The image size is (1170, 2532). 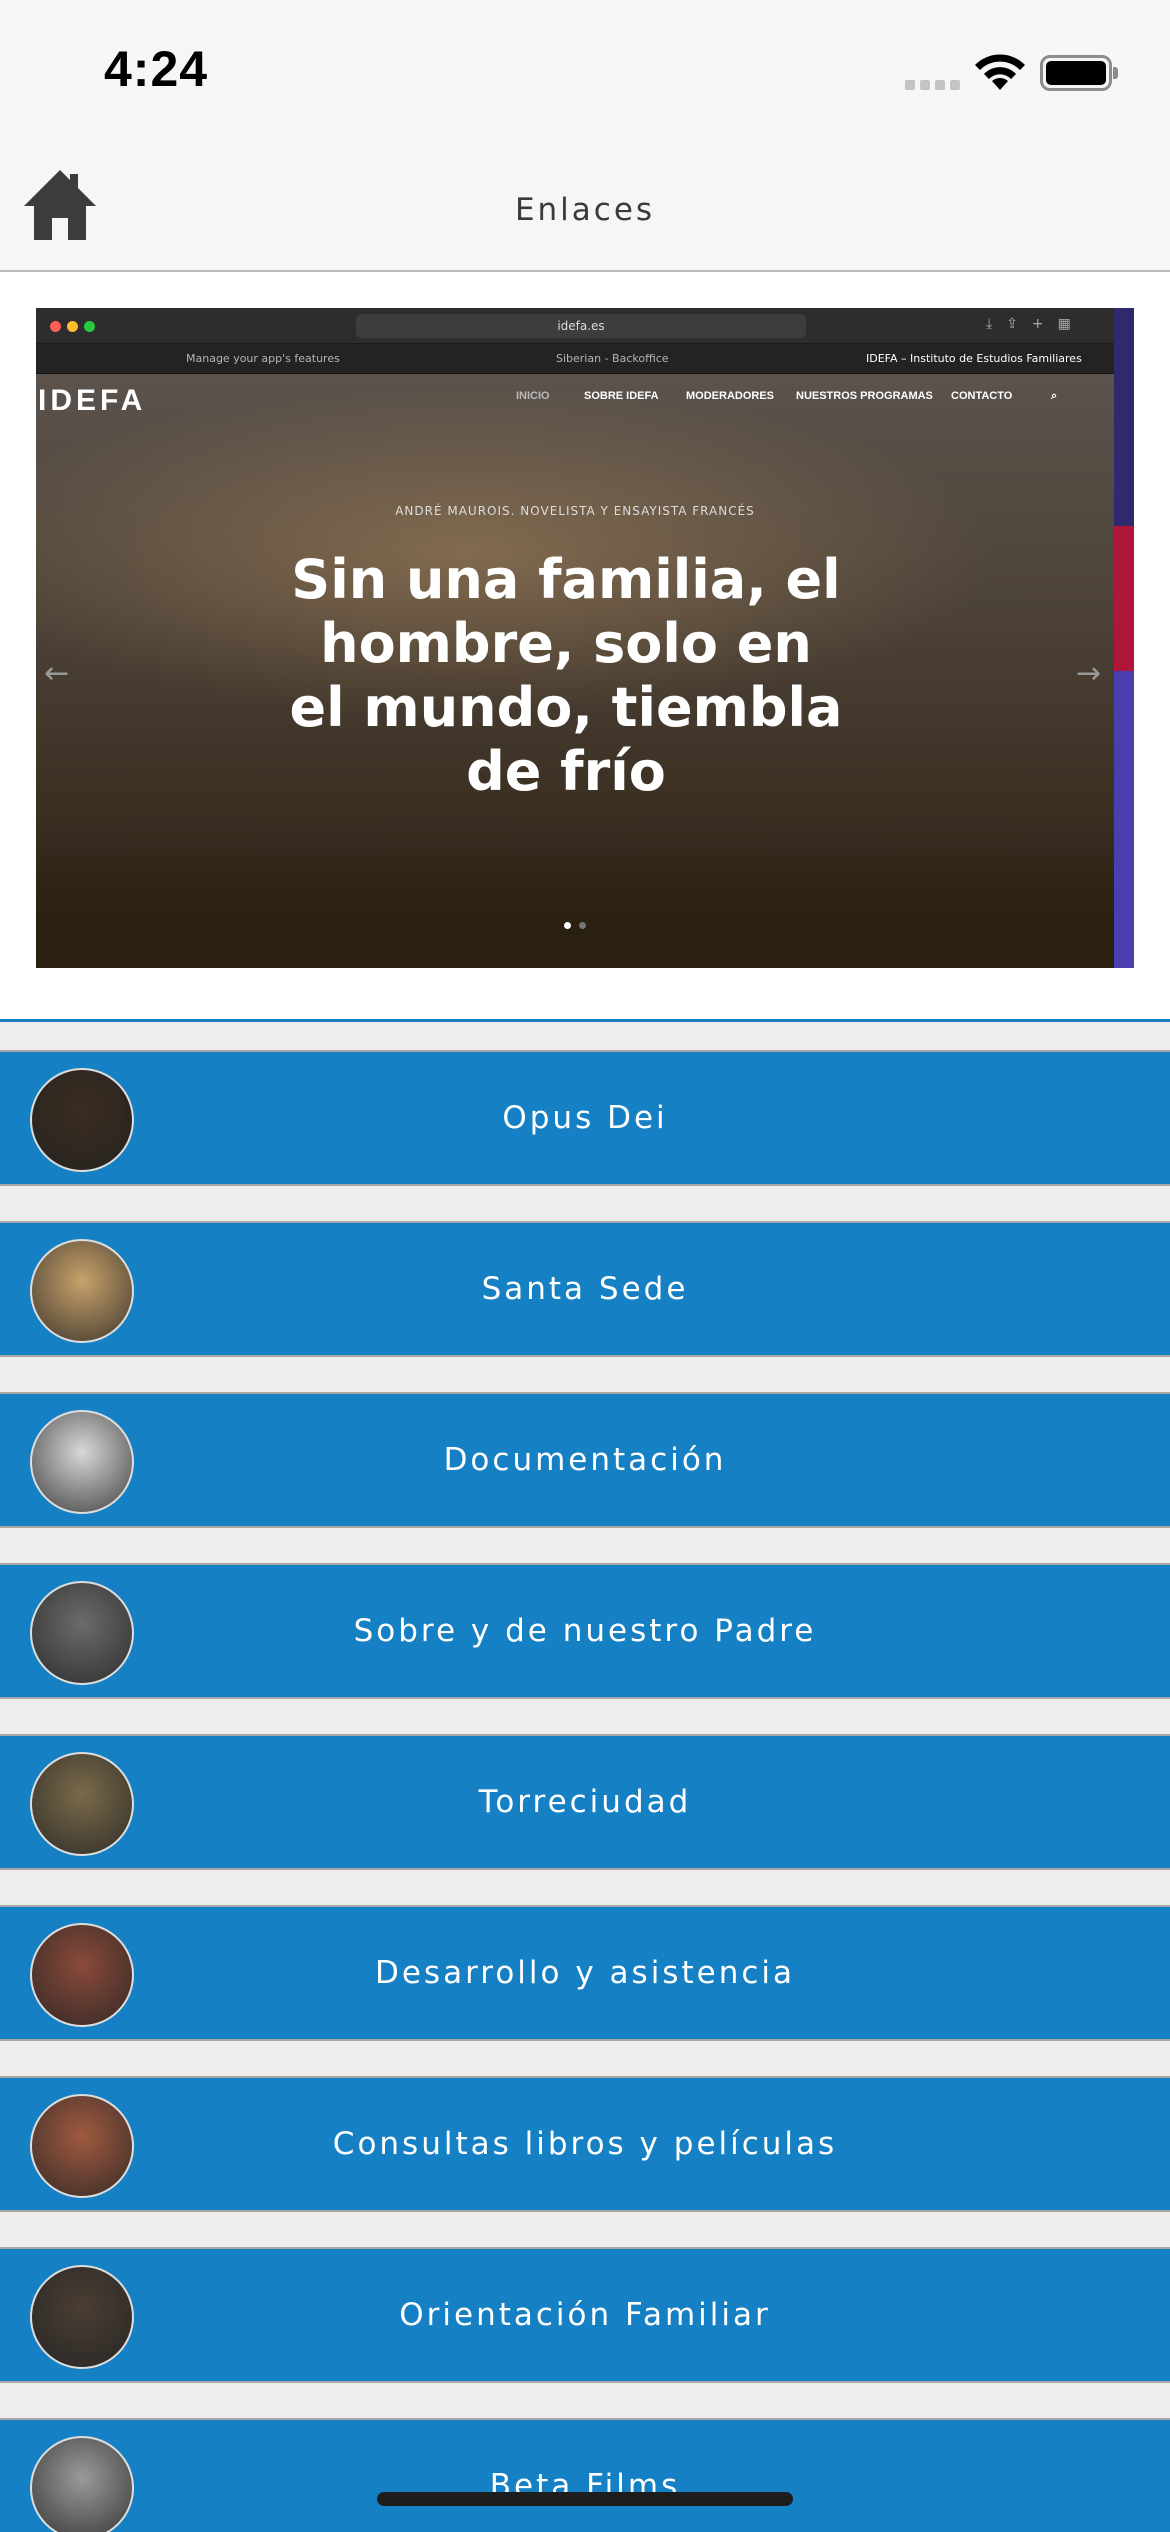 What do you see at coordinates (57, 673) in the screenshot?
I see `chevron-left-icon: ←` at bounding box center [57, 673].